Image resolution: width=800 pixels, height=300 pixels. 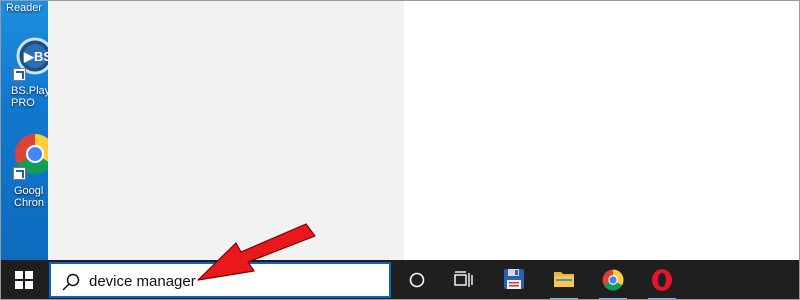 I want to click on desktop: Reader ▶BS BS.Playe PRO Googl Chron, so click(x=28, y=130).